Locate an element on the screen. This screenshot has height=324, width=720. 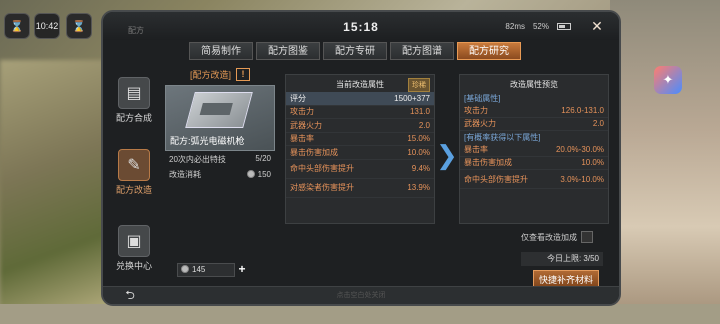
recipe-item: 配方:弧光电磁机枪 is located at coordinates (220, 118).